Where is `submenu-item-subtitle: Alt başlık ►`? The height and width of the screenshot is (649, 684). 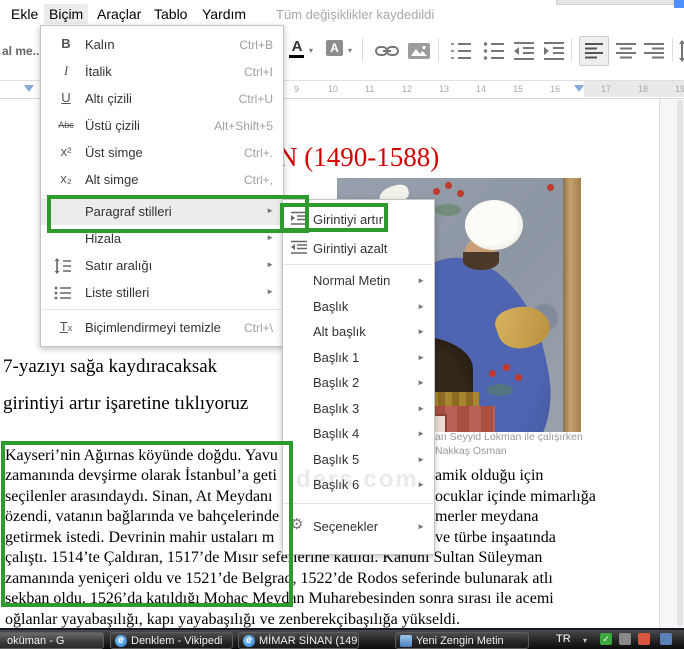
submenu-item-subtitle: Alt başlık ► is located at coordinates (358, 331).